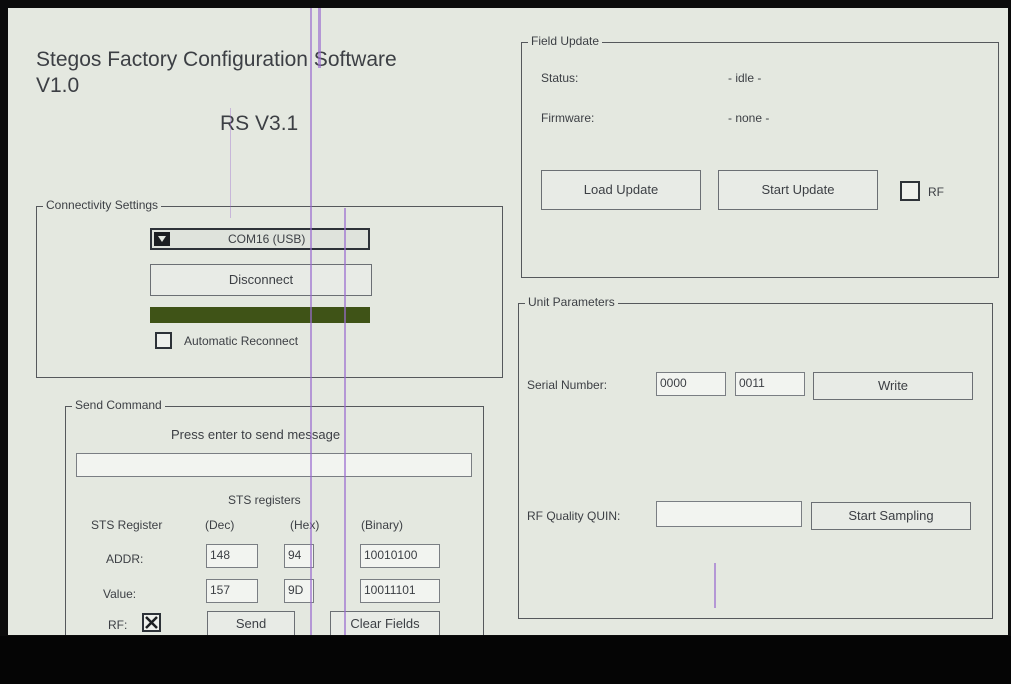 This screenshot has width=1011, height=684. I want to click on connection-status-bar, so click(260, 315).